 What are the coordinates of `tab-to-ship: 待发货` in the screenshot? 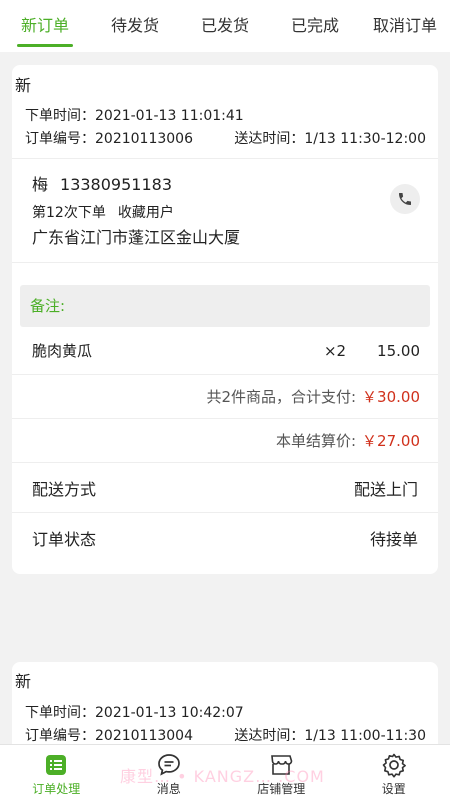 It's located at (135, 26).